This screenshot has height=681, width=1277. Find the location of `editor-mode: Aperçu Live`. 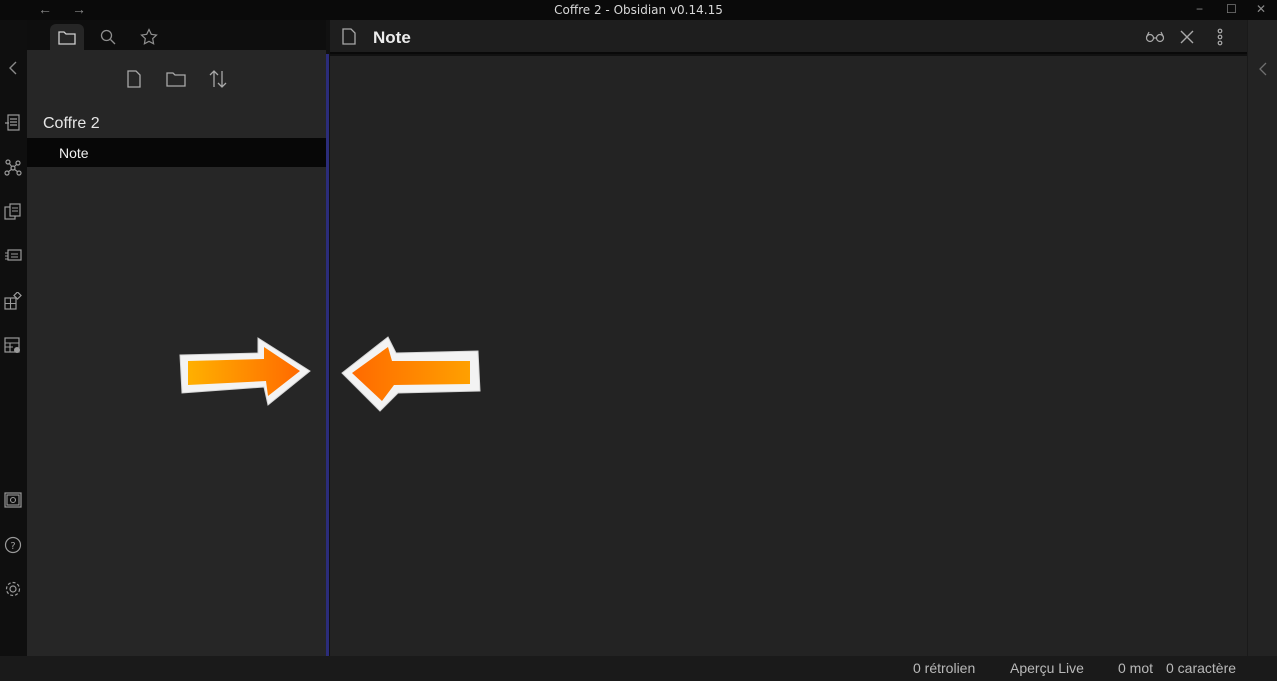

editor-mode: Aperçu Live is located at coordinates (1047, 668).